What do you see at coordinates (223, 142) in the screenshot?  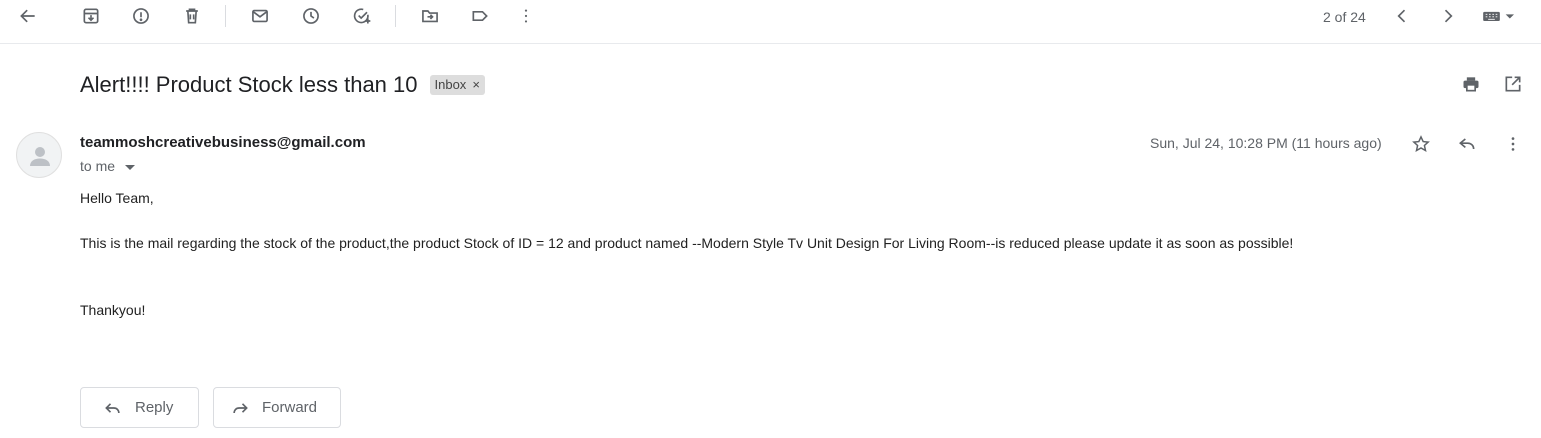 I see `sender-email: teammoshcreativebusiness@gmail.com` at bounding box center [223, 142].